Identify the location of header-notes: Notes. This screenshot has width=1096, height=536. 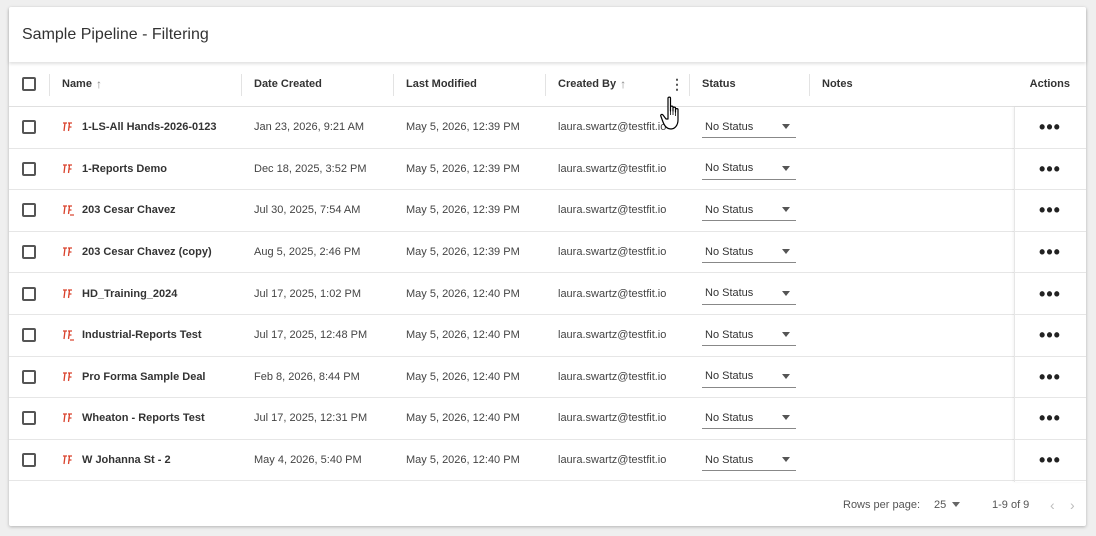
(837, 84).